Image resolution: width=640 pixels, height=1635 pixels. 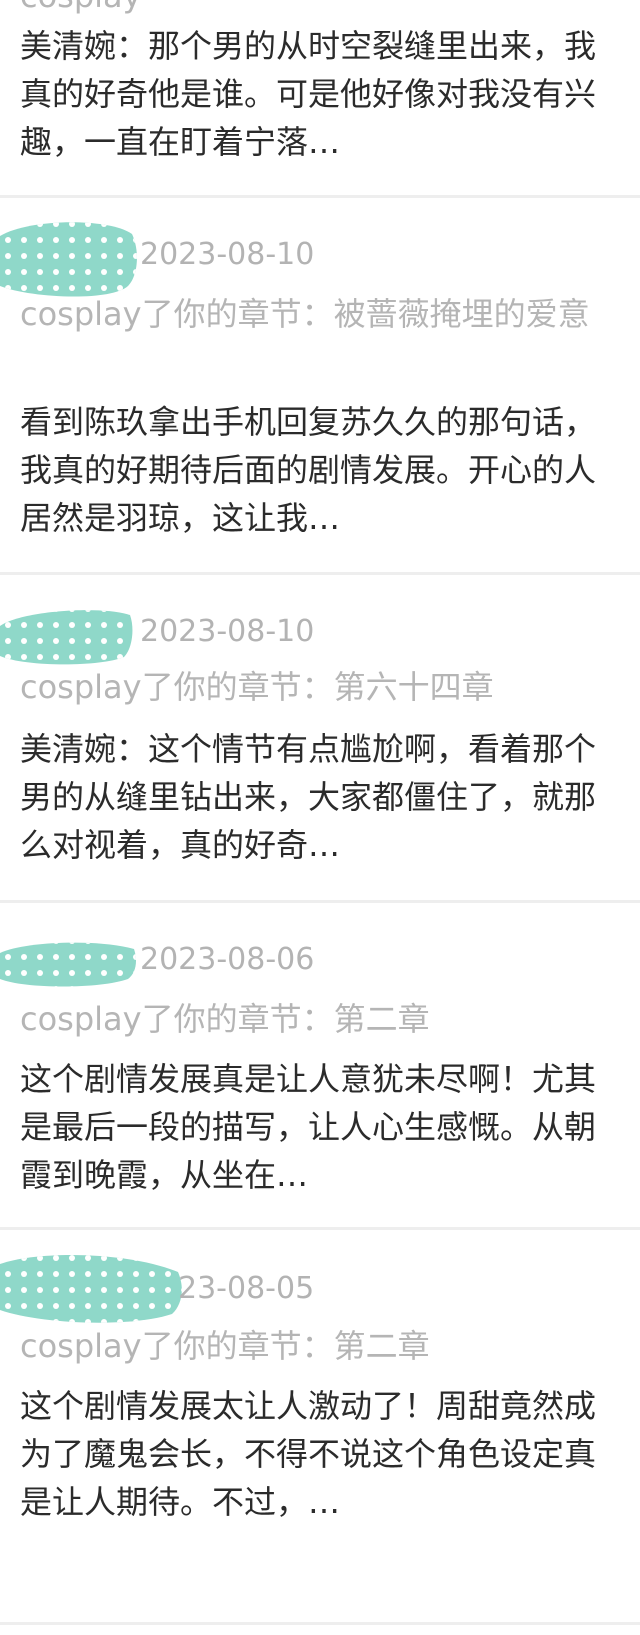 I want to click on comment-meta: 2023-08-10, so click(x=320, y=256).